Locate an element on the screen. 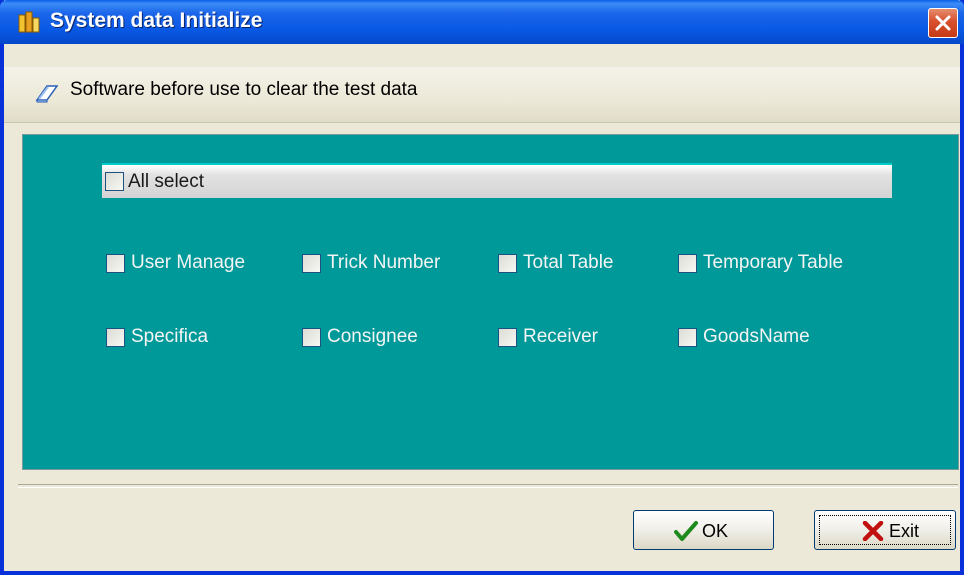  checkbox-consignee: Consignee is located at coordinates (392, 338).